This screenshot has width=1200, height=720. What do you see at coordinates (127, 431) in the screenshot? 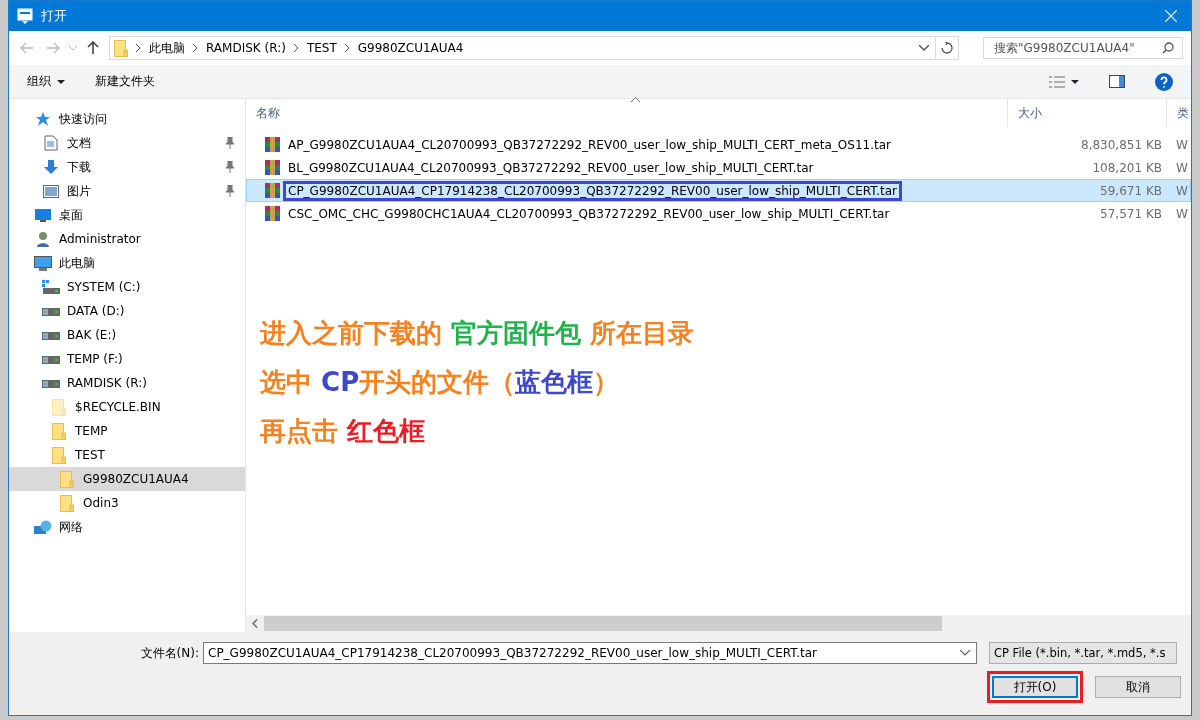
I see `sidebar-item: TEMP` at bounding box center [127, 431].